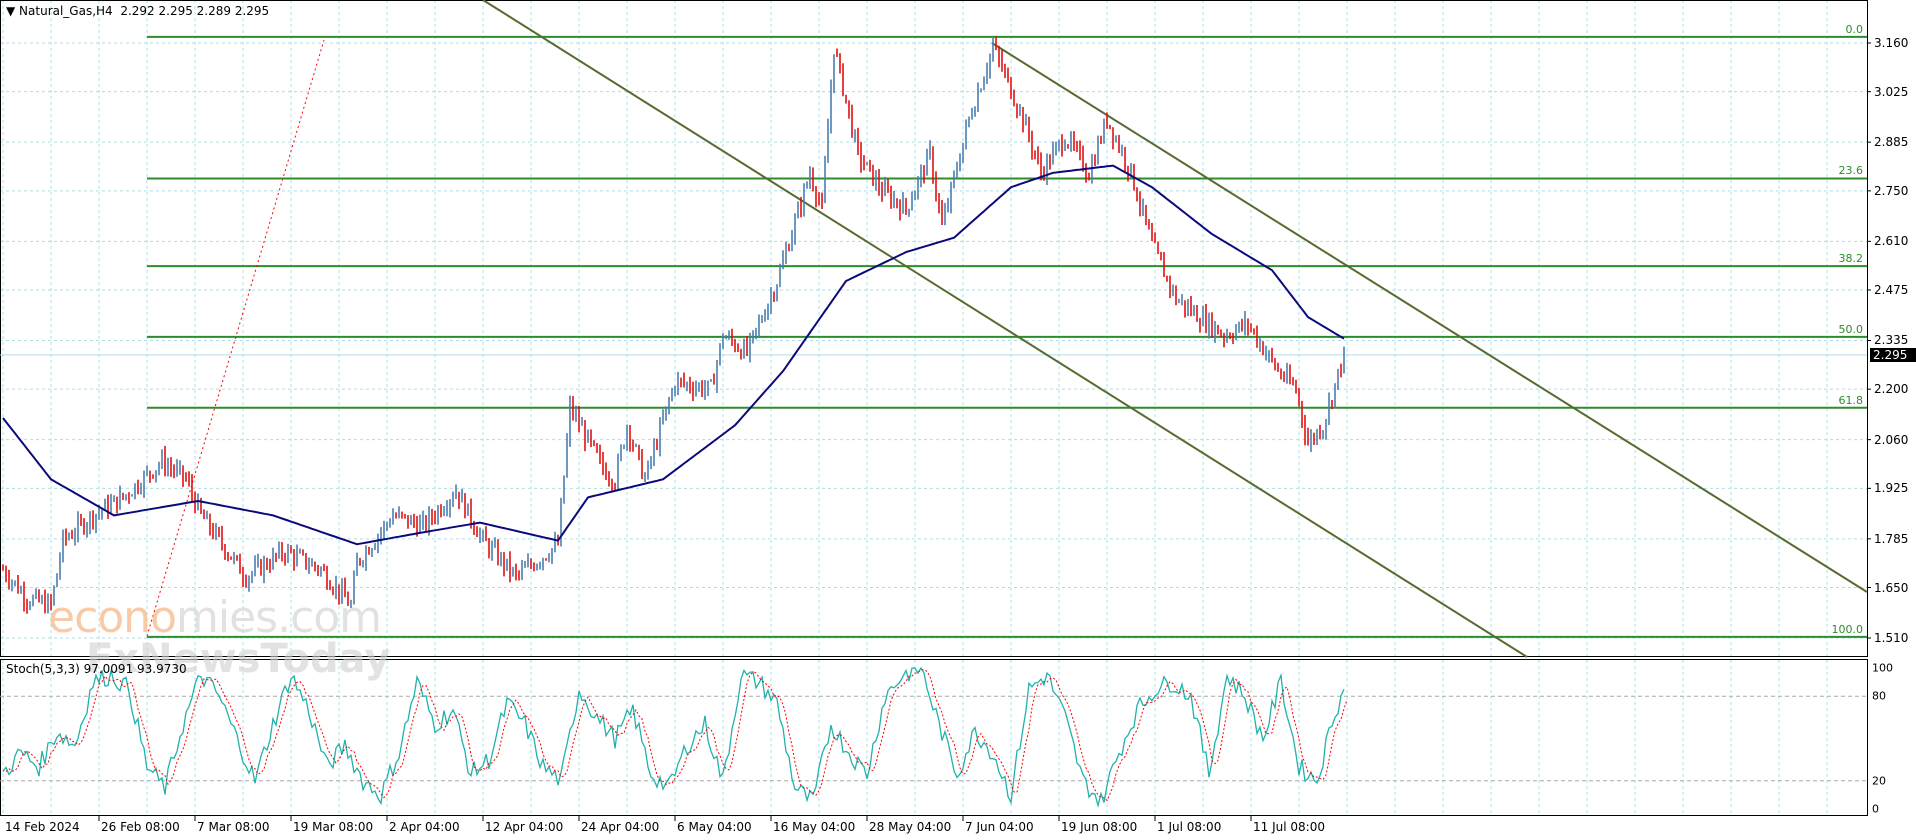 This screenshot has width=1916, height=840. What do you see at coordinates (1189, 827) in the screenshot?
I see `date-axis-label: 1 Jul 08:00` at bounding box center [1189, 827].